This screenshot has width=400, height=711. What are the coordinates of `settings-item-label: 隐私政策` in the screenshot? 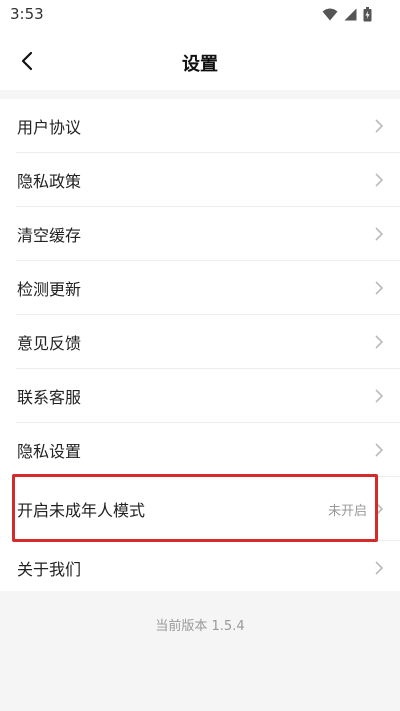 It's located at (49, 181).